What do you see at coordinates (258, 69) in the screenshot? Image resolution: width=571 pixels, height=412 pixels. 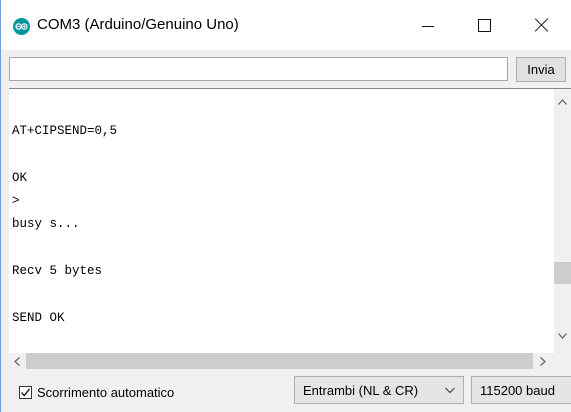 I see `send-input` at bounding box center [258, 69].